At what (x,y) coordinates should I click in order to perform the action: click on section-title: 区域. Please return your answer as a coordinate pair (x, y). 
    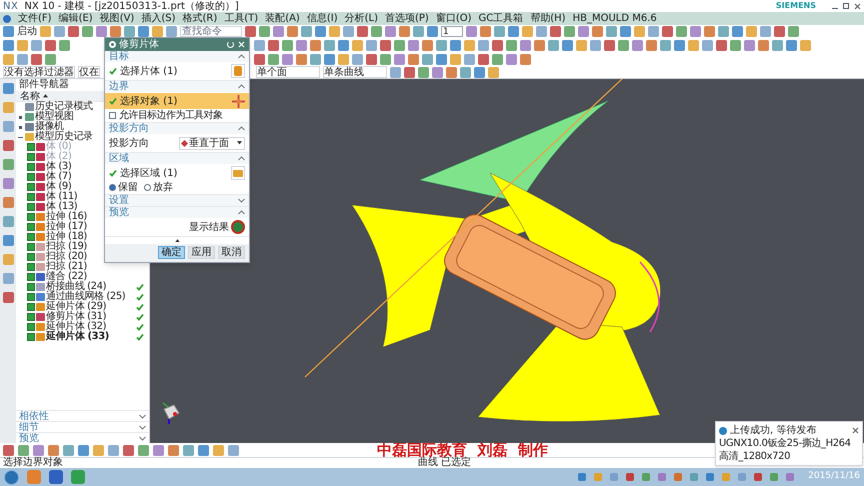
    Looking at the image, I should click on (119, 158).